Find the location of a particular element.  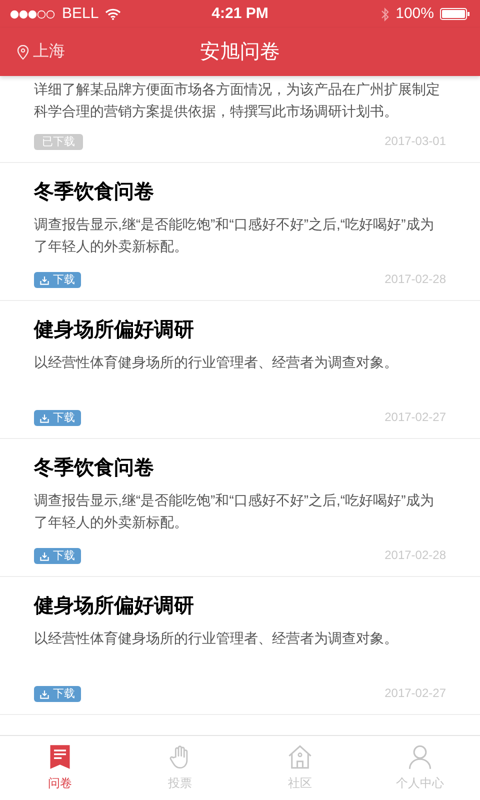

clock-time: 4:21 PM is located at coordinates (240, 14).